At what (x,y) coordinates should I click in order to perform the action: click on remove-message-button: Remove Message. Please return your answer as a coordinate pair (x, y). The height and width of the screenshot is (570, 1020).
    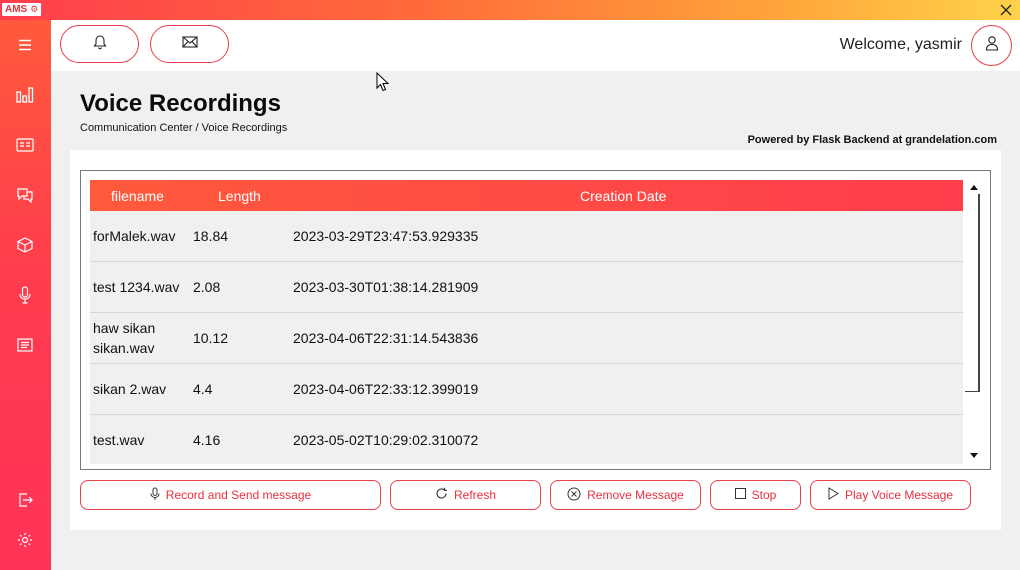
    Looking at the image, I should click on (625, 495).